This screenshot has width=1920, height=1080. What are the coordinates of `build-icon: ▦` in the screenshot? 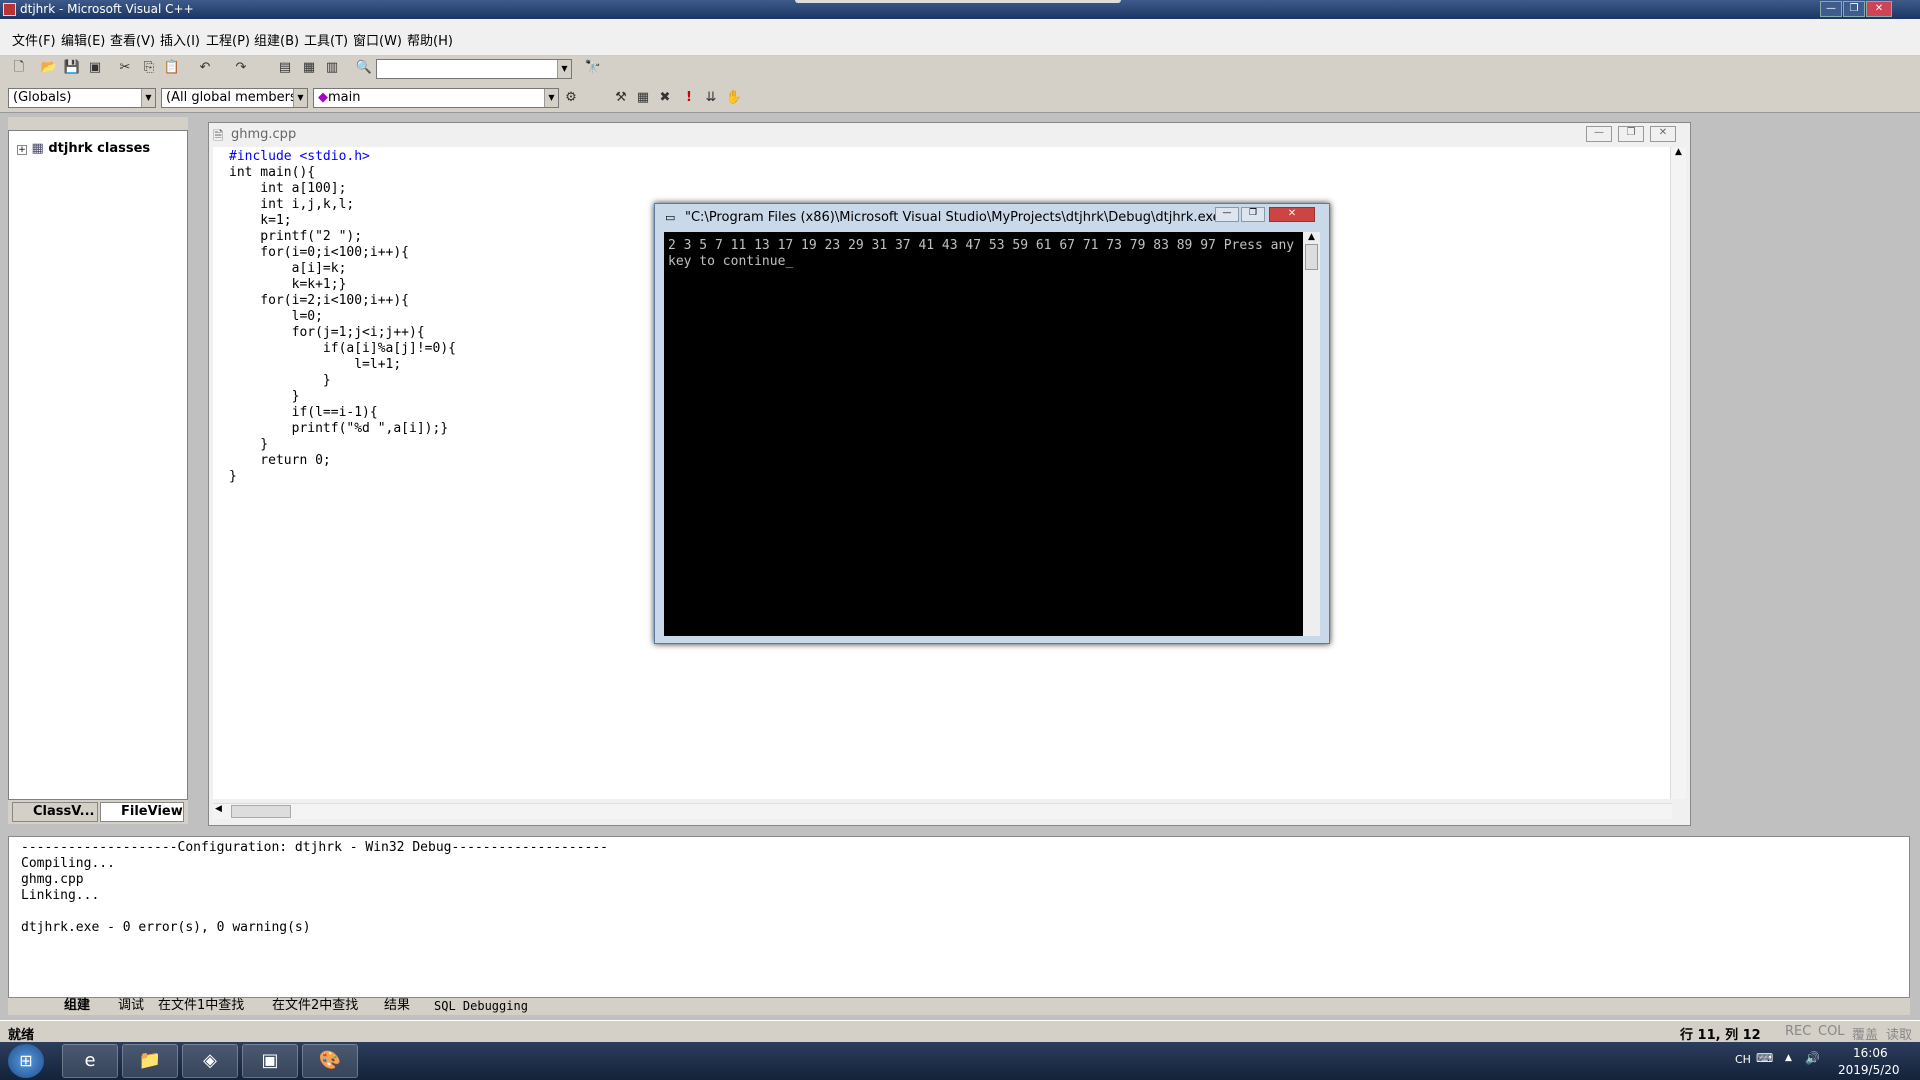 It's located at (643, 98).